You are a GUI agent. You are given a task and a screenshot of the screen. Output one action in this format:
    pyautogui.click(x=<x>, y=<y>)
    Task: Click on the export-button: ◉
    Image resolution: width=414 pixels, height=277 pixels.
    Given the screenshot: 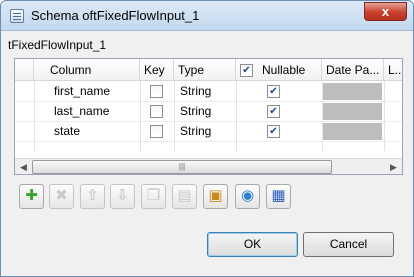 What is the action you would take?
    pyautogui.click(x=247, y=196)
    